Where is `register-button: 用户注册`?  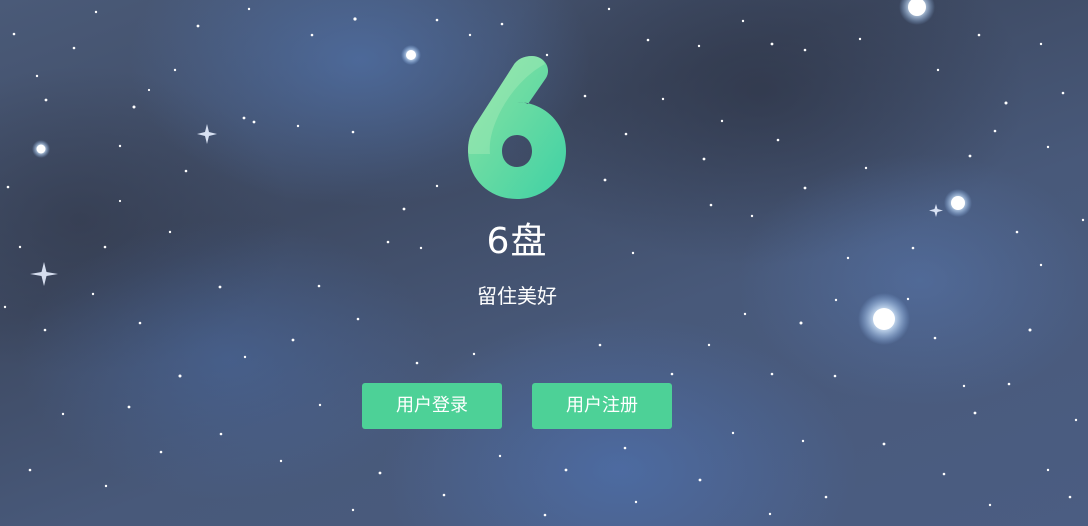
register-button: 用户注册 is located at coordinates (602, 406).